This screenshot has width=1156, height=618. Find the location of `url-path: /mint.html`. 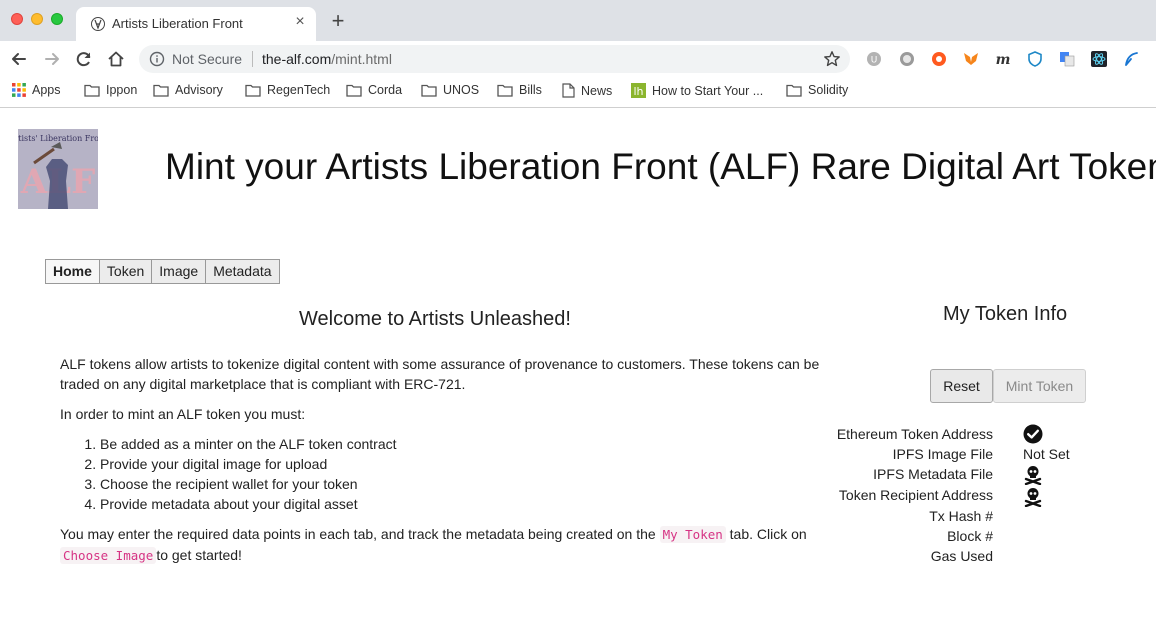

url-path: /mint.html is located at coordinates (361, 59).